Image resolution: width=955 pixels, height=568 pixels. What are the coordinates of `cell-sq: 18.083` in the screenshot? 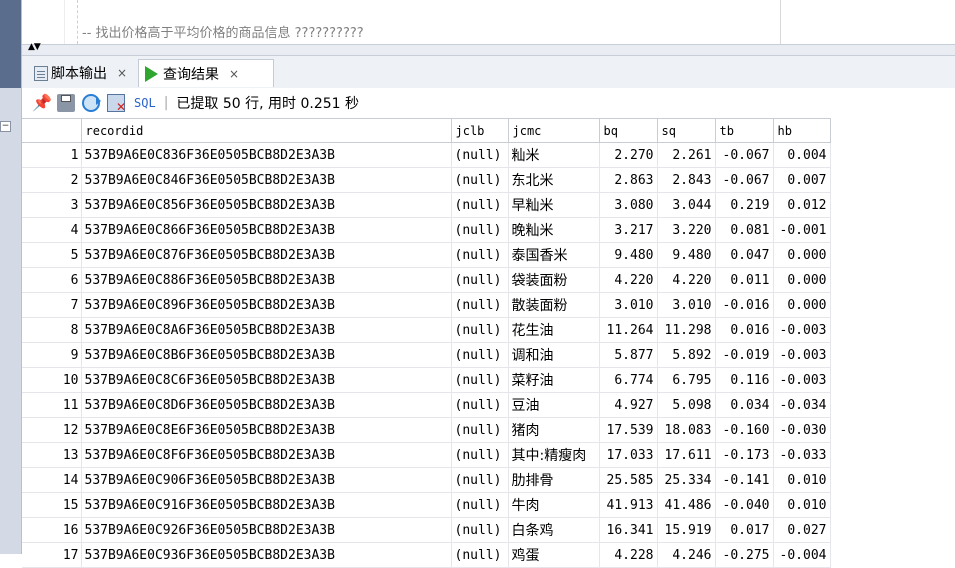 It's located at (686, 430).